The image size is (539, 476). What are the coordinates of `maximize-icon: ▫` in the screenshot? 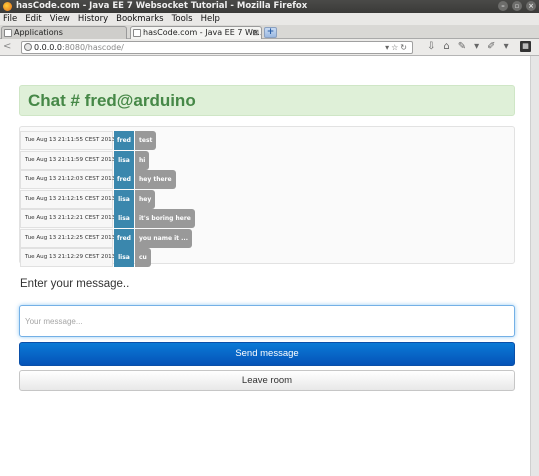 It's located at (517, 6).